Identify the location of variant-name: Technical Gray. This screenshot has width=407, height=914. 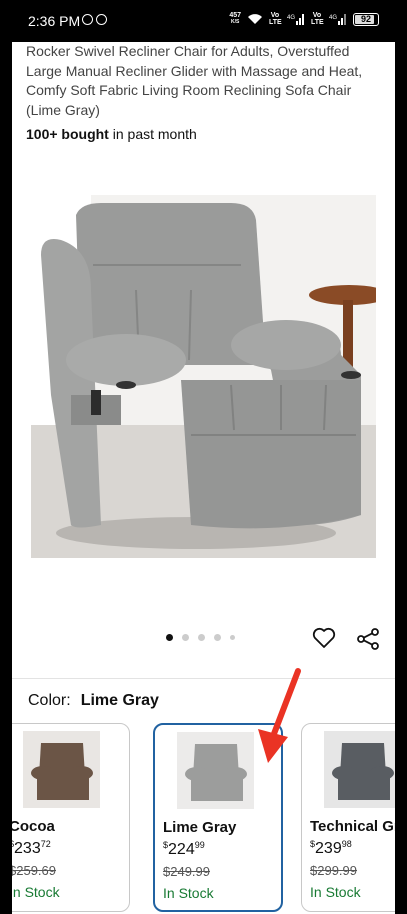
(352, 826).